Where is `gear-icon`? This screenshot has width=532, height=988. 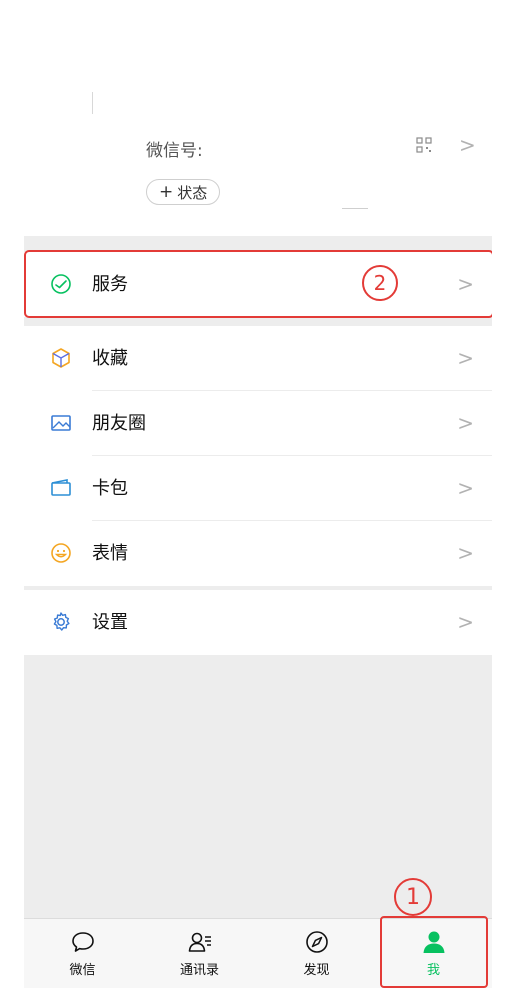 gear-icon is located at coordinates (61, 621).